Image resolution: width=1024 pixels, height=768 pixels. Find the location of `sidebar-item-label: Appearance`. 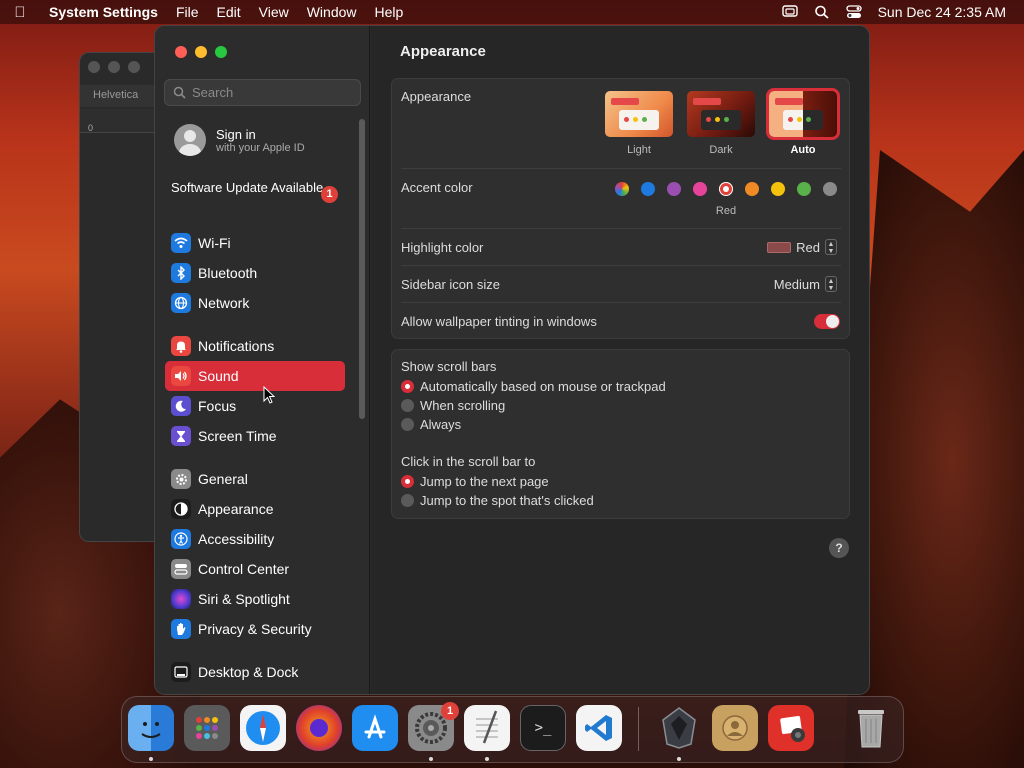

sidebar-item-label: Appearance is located at coordinates (236, 509).